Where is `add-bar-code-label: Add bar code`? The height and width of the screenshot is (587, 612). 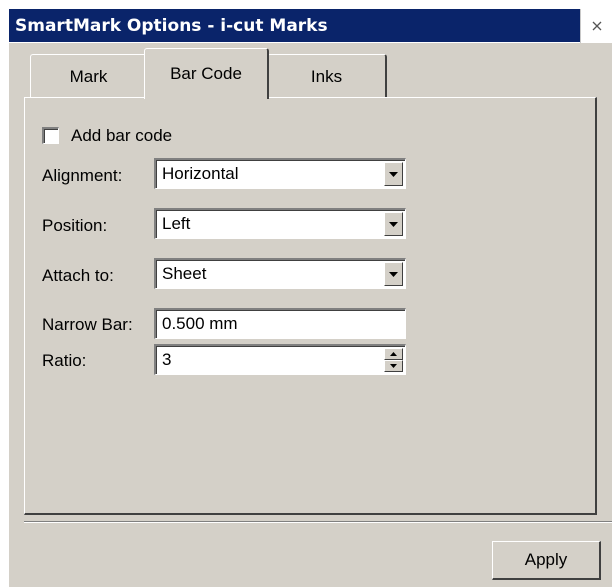 add-bar-code-label: Add bar code is located at coordinates (122, 135).